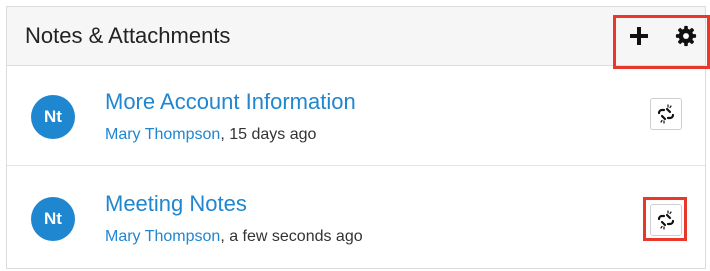  Describe the element at coordinates (128, 35) in the screenshot. I see `dashlet-title: Notes & Attachments` at that location.